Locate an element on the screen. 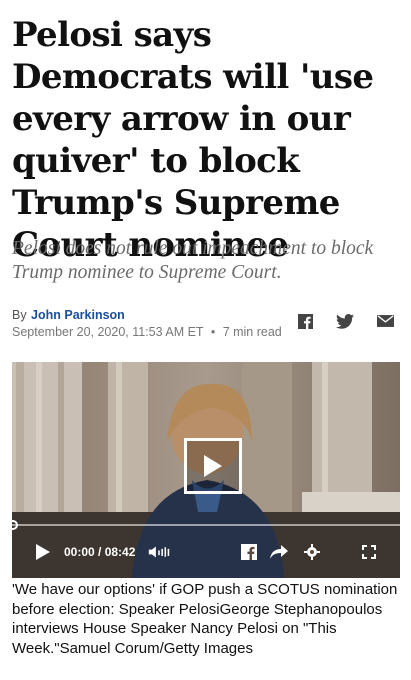 The image size is (411, 680). facebook-share-button is located at coordinates (249, 552).